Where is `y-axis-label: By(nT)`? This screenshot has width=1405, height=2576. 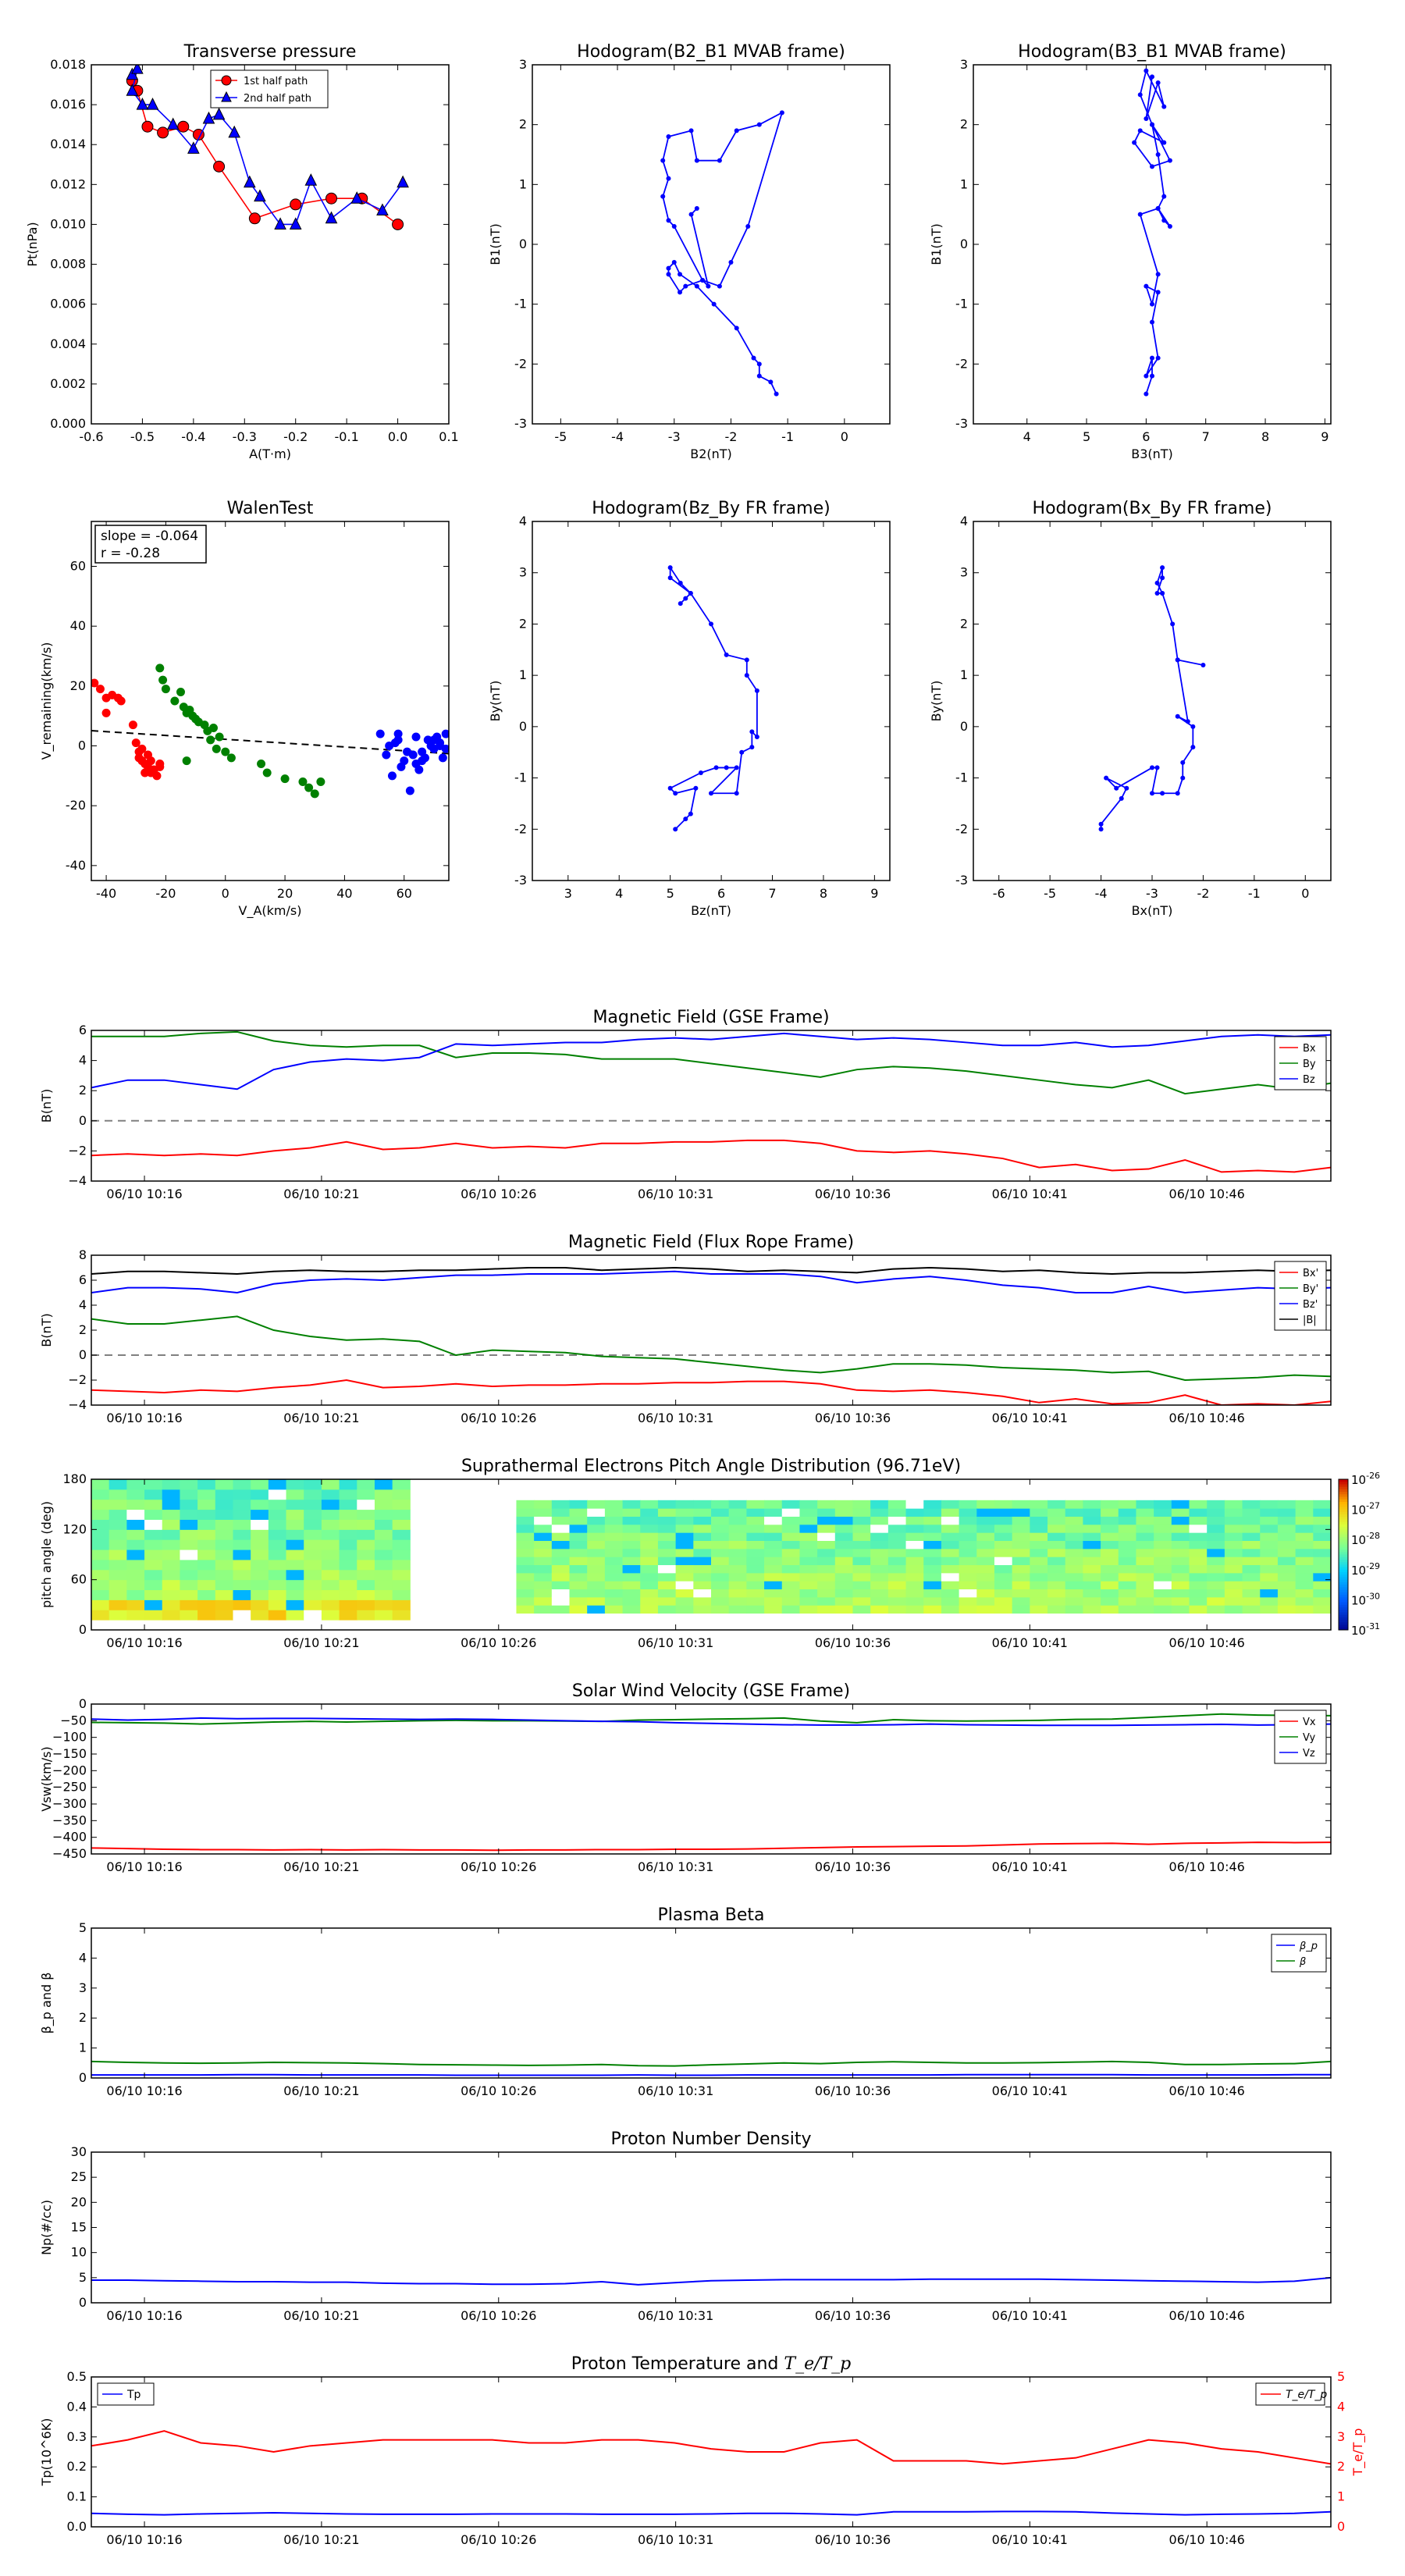 y-axis-label: By(nT) is located at coordinates (937, 701).